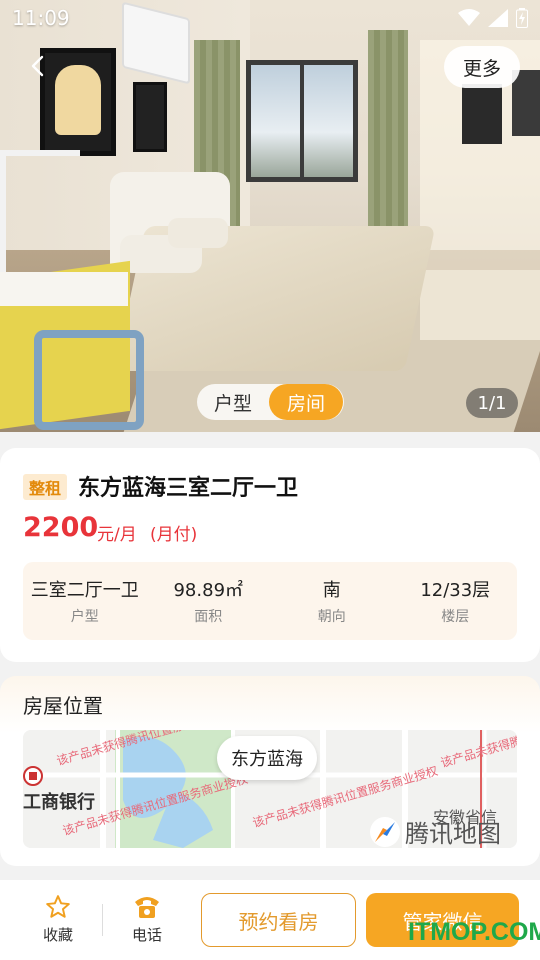 This screenshot has width=540, height=960. What do you see at coordinates (331, 590) in the screenshot?
I see `spec-value: 南` at bounding box center [331, 590].